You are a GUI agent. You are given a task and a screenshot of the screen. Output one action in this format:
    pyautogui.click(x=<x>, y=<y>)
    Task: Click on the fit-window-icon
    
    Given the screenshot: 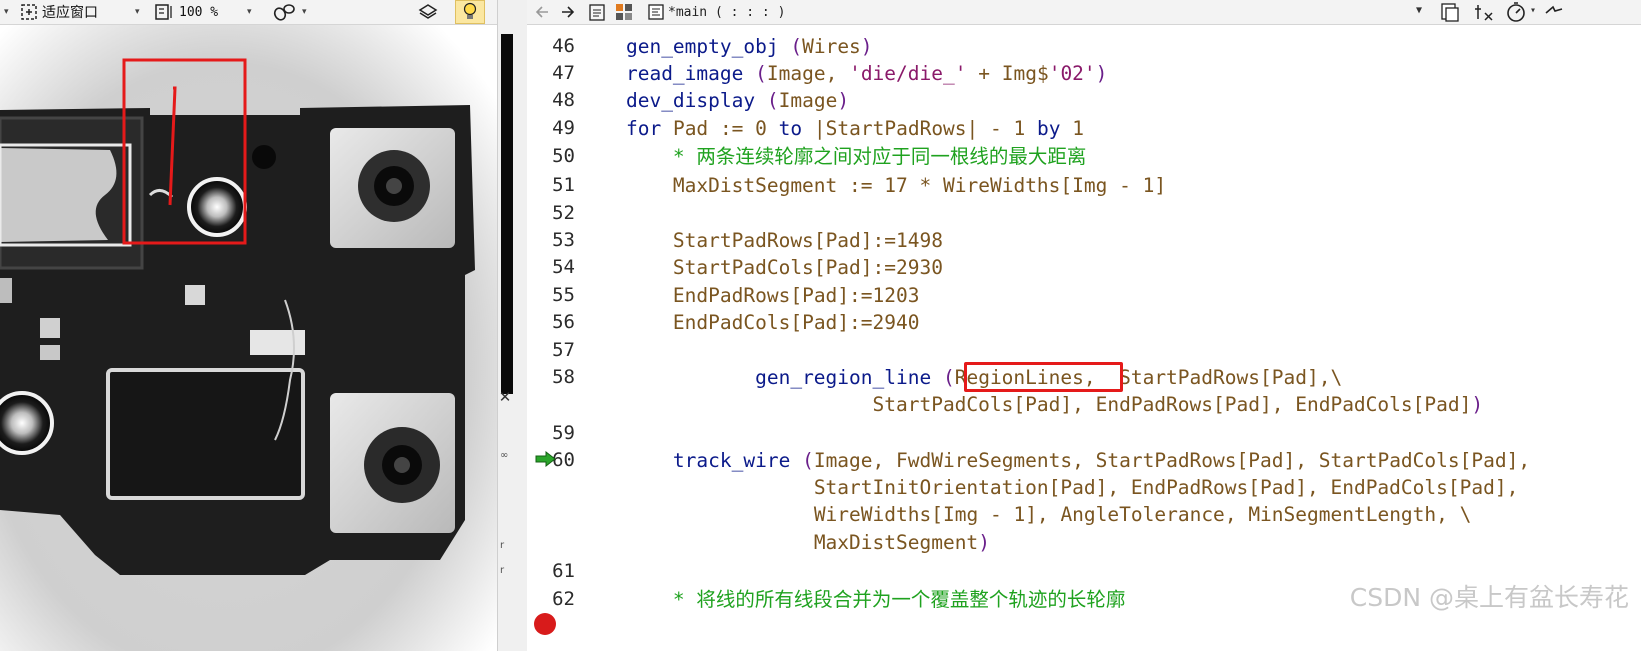 What is the action you would take?
    pyautogui.click(x=29, y=12)
    